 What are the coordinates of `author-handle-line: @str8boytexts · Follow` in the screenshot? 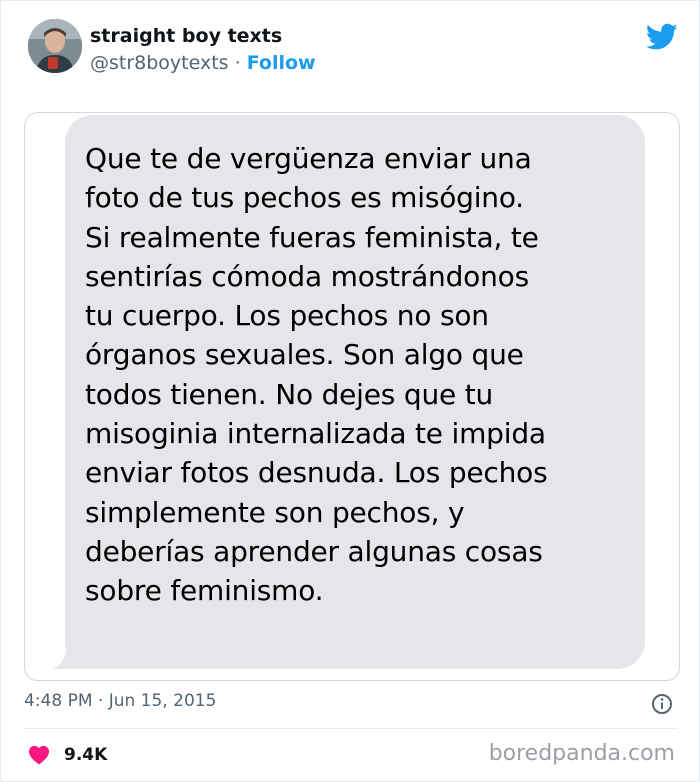 It's located at (203, 63).